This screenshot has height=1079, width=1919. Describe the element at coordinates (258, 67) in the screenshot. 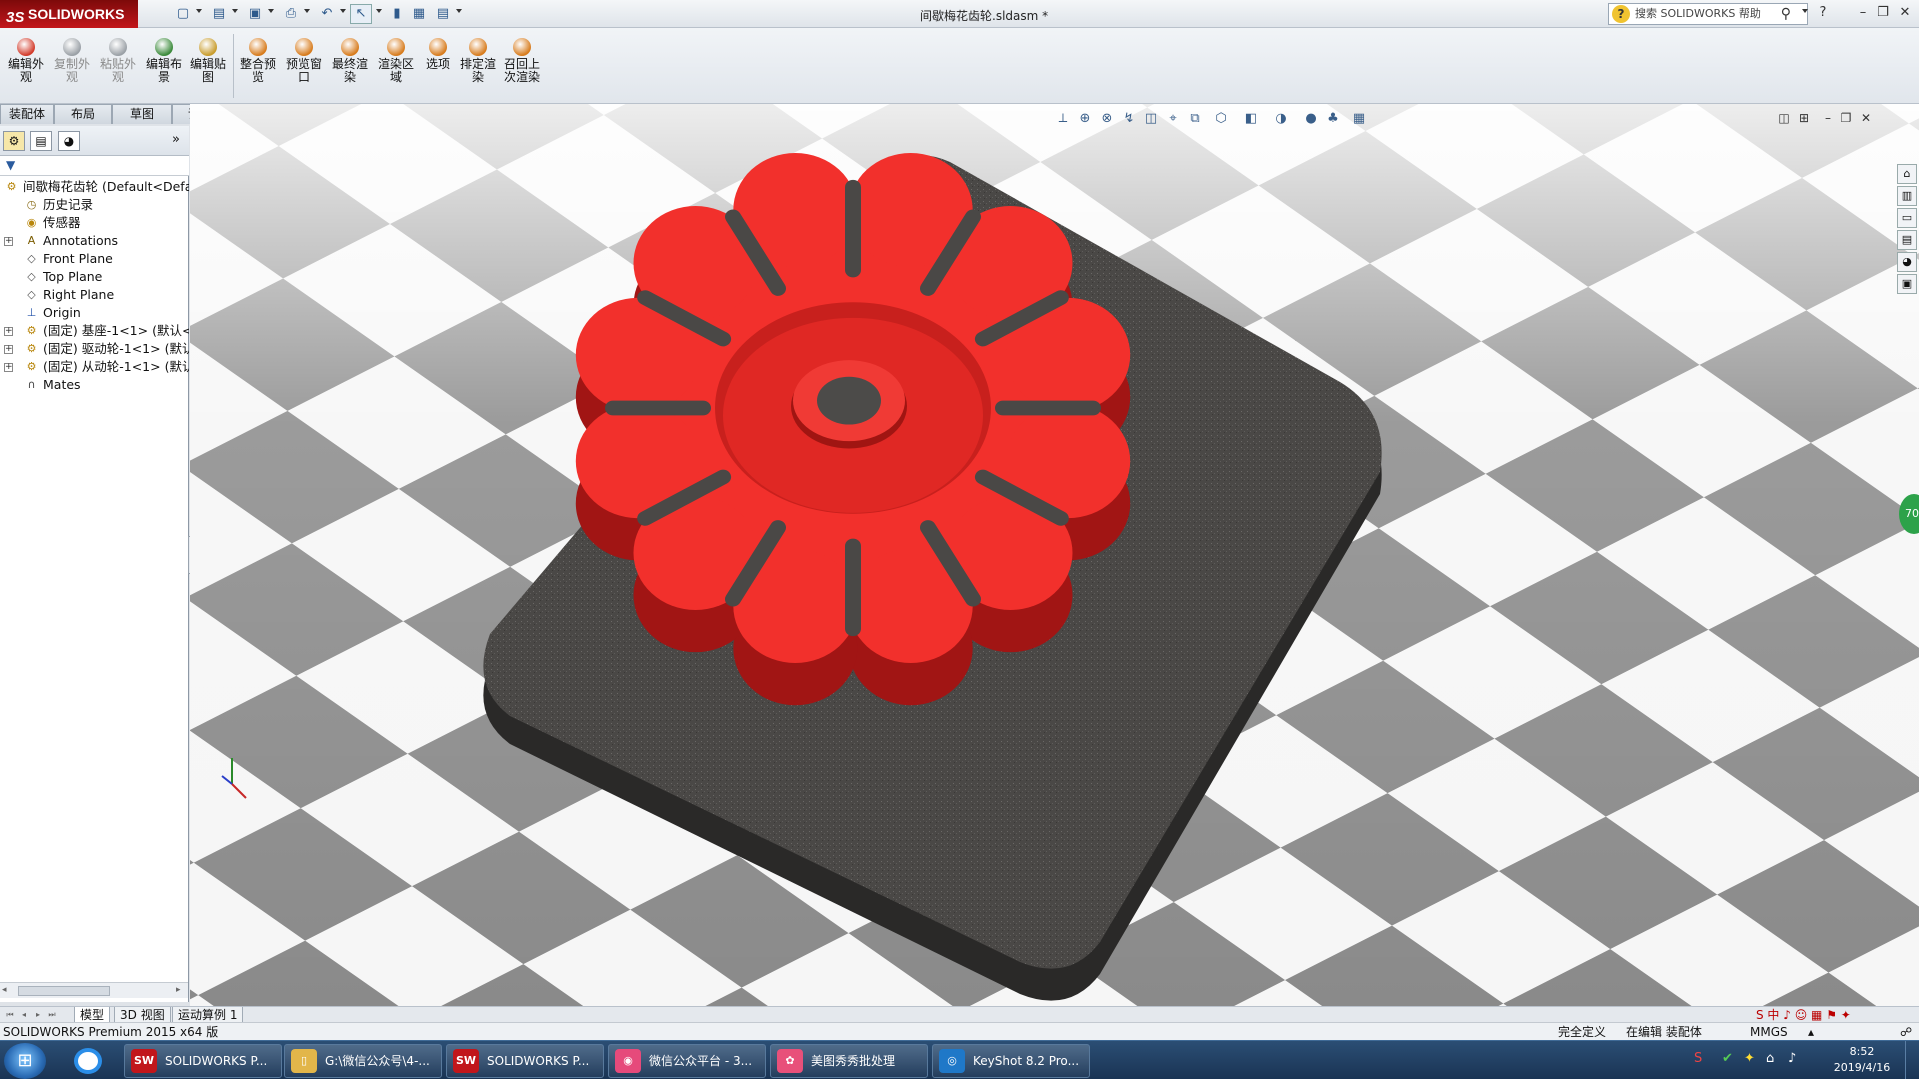

I see `ribbon-button: 整合预览` at that location.